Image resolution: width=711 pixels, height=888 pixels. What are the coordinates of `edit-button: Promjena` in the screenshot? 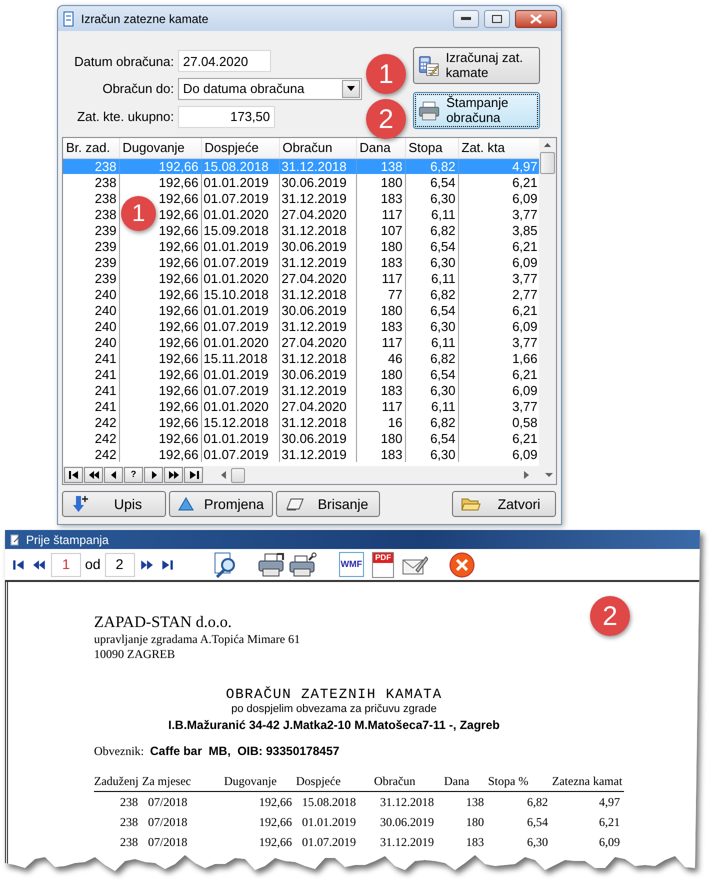 It's located at (221, 504).